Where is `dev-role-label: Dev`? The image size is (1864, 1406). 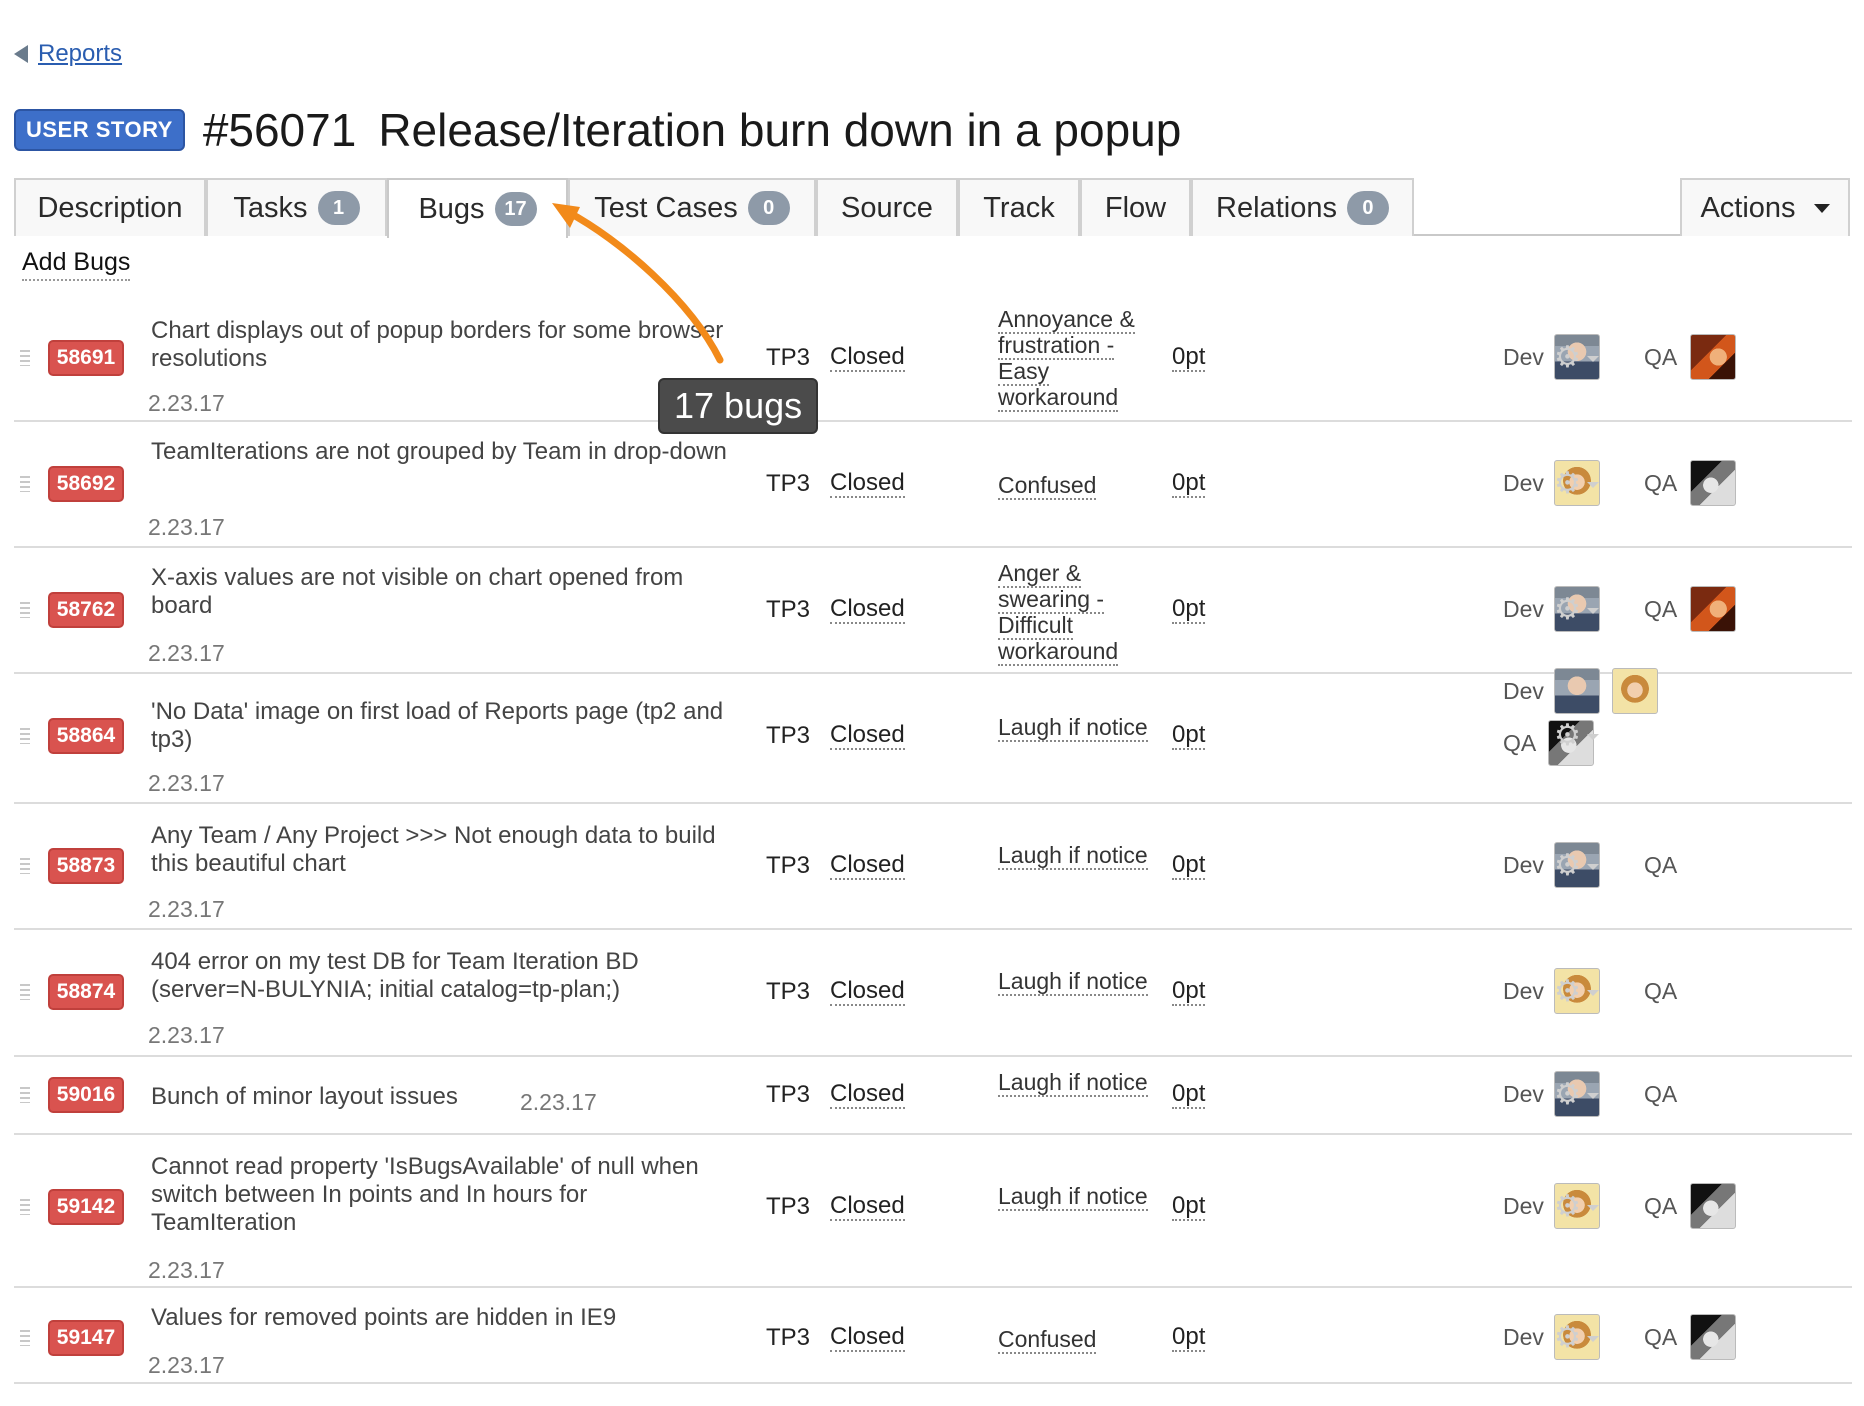 dev-role-label: Dev is located at coordinates (1523, 1094).